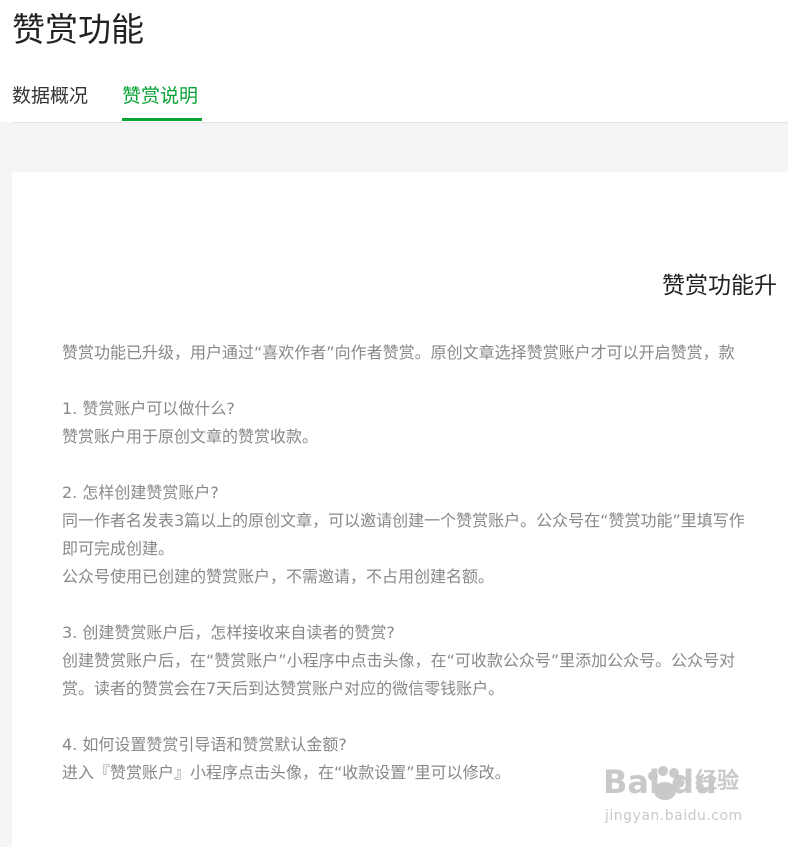  What do you see at coordinates (50, 96) in the screenshot?
I see `tab-data-overview: 数据概况` at bounding box center [50, 96].